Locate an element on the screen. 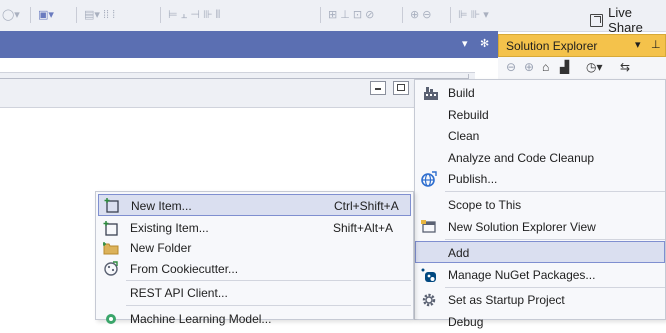  publish-globe-icon is located at coordinates (429, 179).